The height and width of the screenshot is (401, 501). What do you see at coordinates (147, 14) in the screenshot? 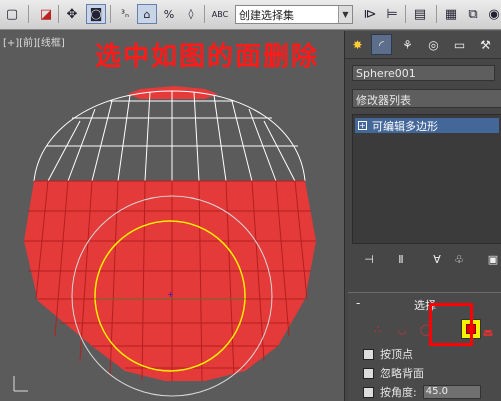
I see `angle-snap-icon: ⌂` at bounding box center [147, 14].